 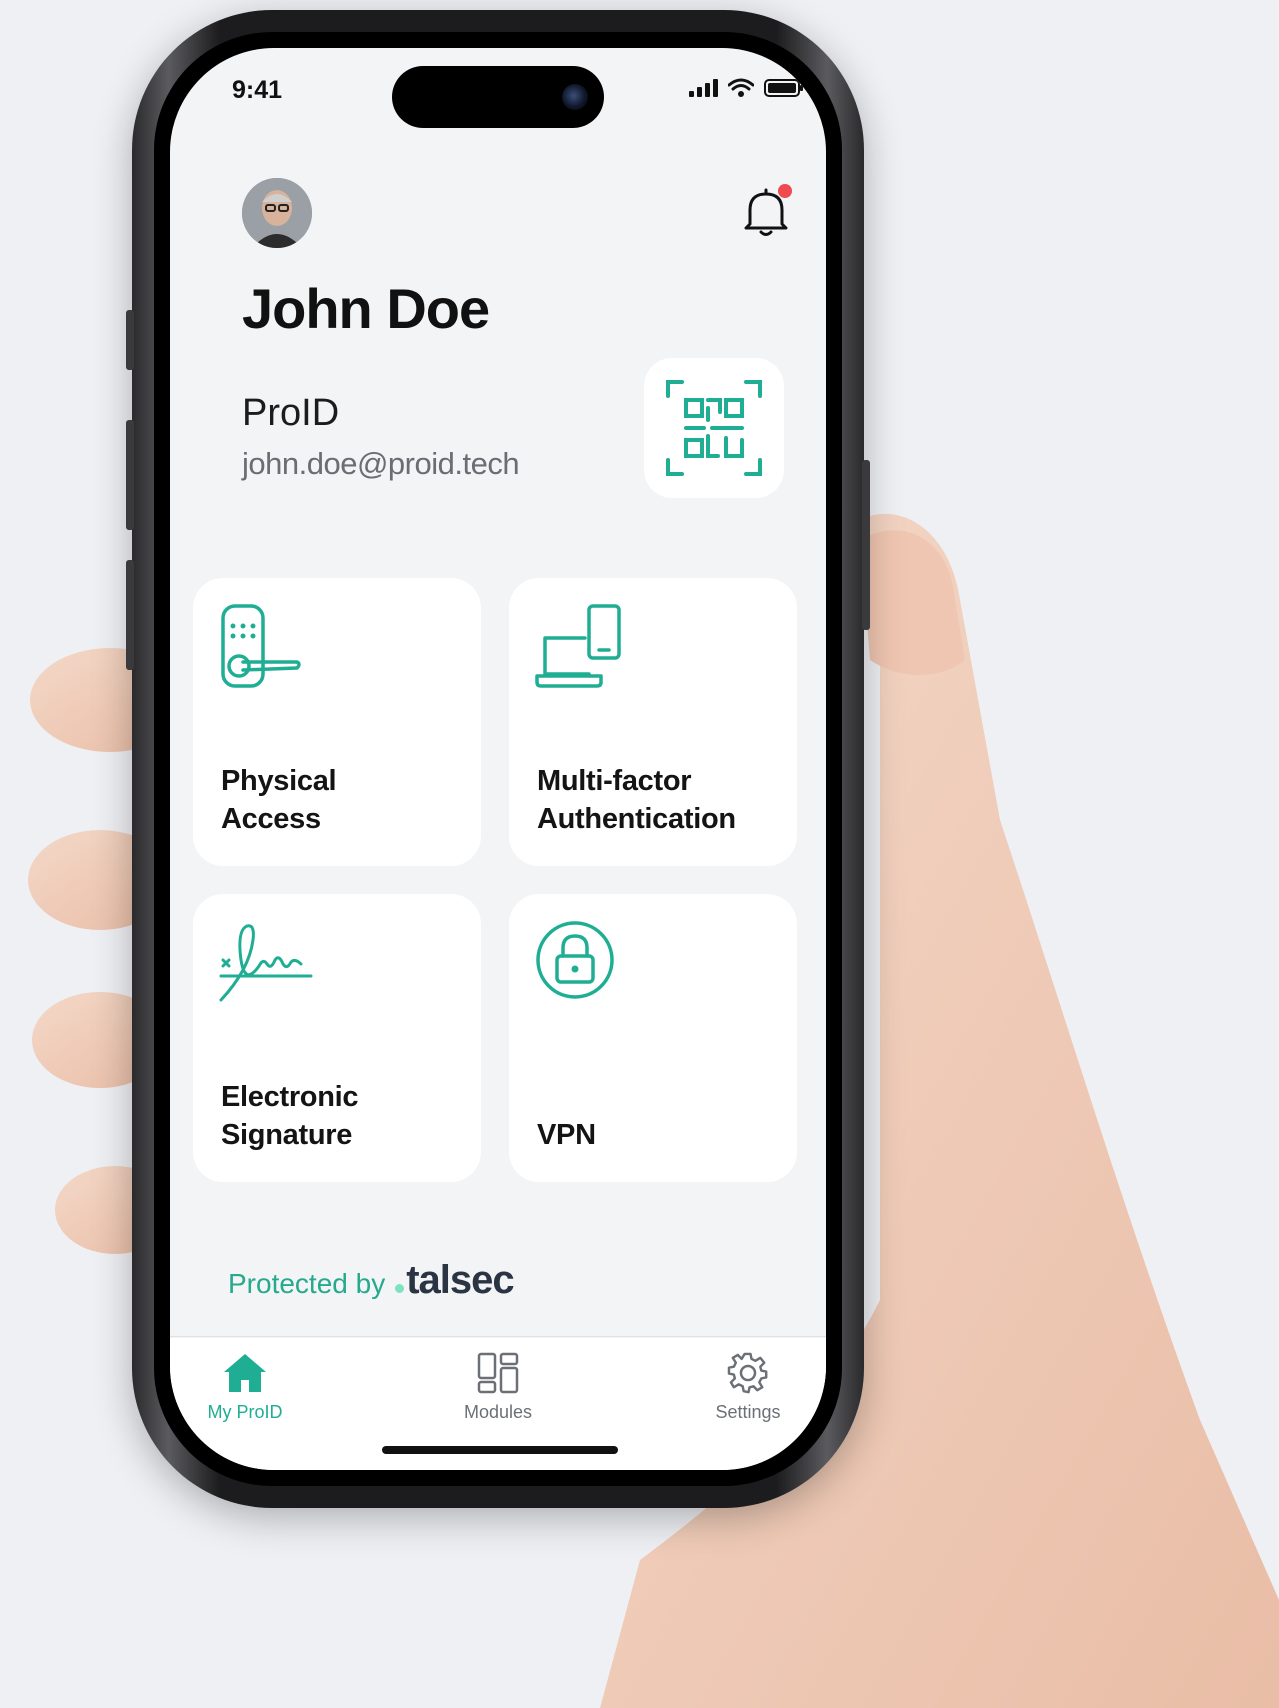 What do you see at coordinates (498, 97) in the screenshot?
I see `dynamic-island` at bounding box center [498, 97].